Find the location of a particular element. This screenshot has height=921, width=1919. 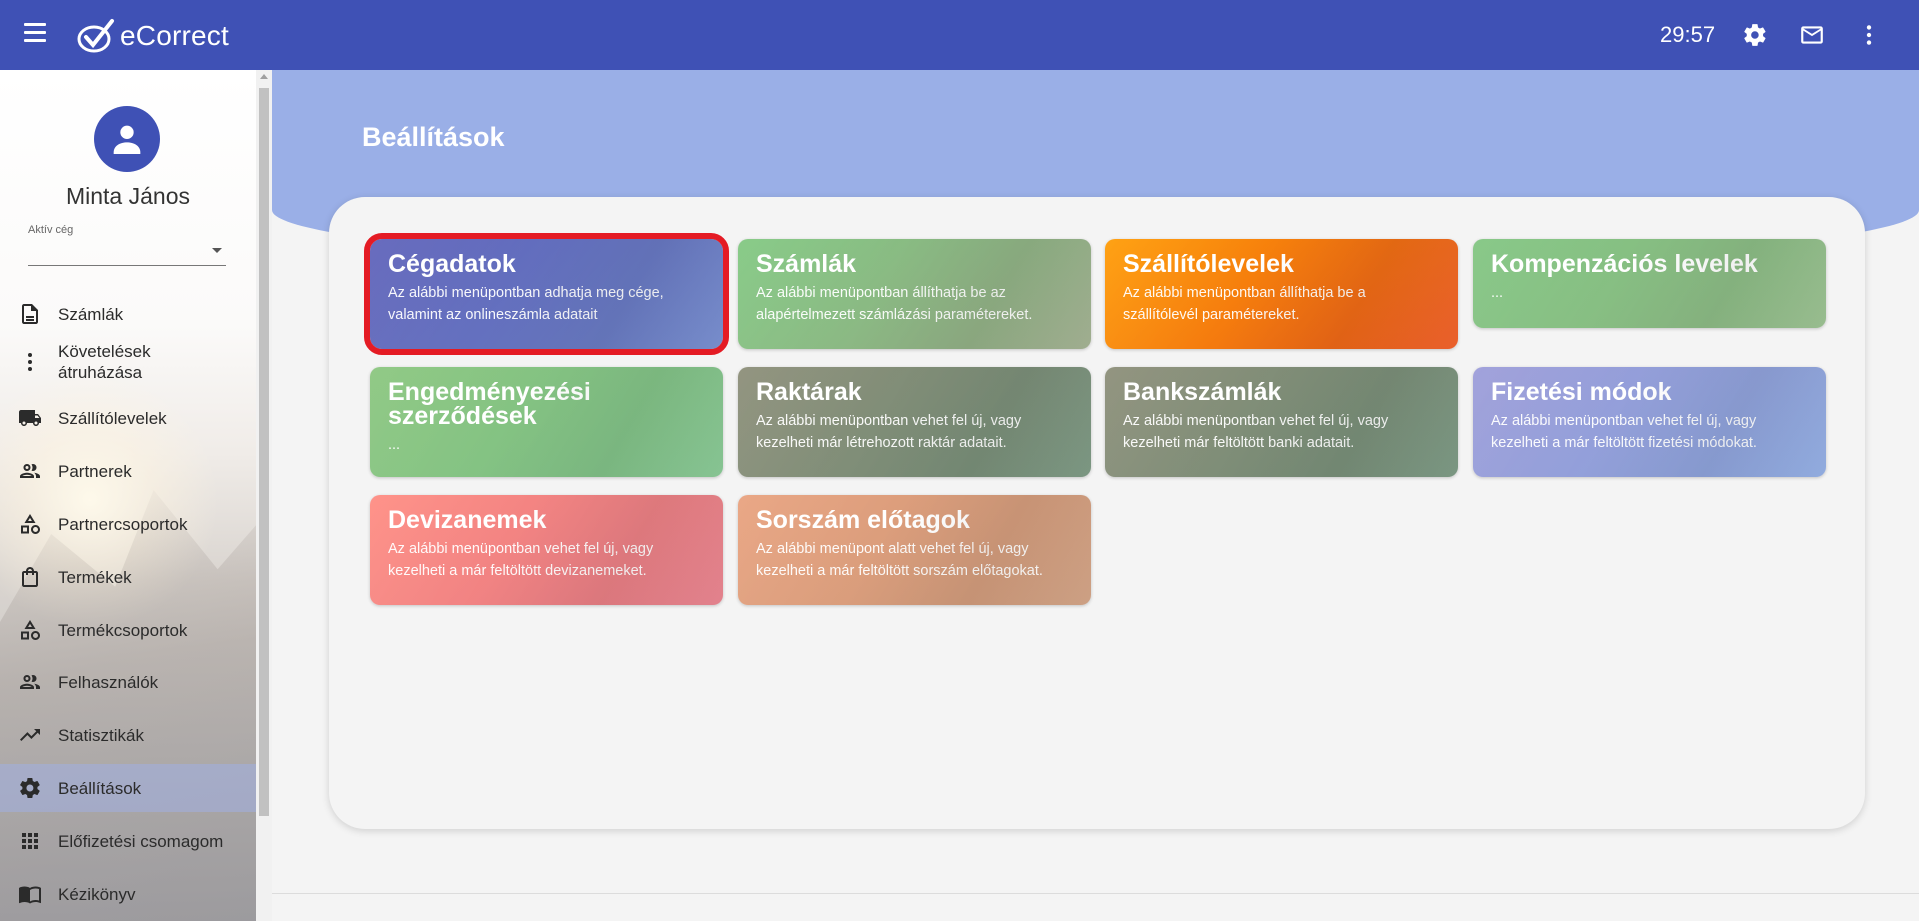

sidebar-item-2: Követelések átruházása is located at coordinates (128, 362).